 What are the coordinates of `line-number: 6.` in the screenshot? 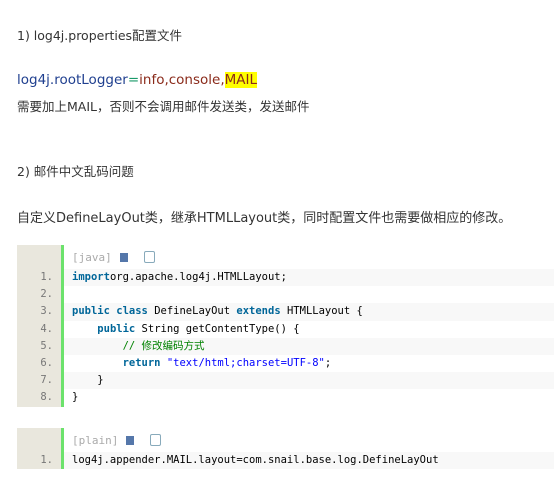 It's located at (39, 363).